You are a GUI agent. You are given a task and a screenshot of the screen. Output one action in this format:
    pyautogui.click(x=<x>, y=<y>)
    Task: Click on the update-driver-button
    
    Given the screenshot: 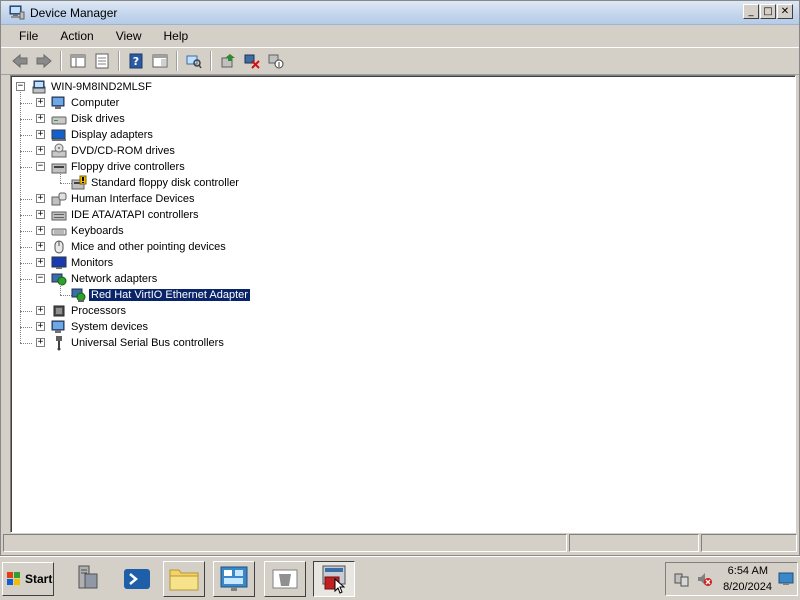 What is the action you would take?
    pyautogui.click(x=228, y=61)
    